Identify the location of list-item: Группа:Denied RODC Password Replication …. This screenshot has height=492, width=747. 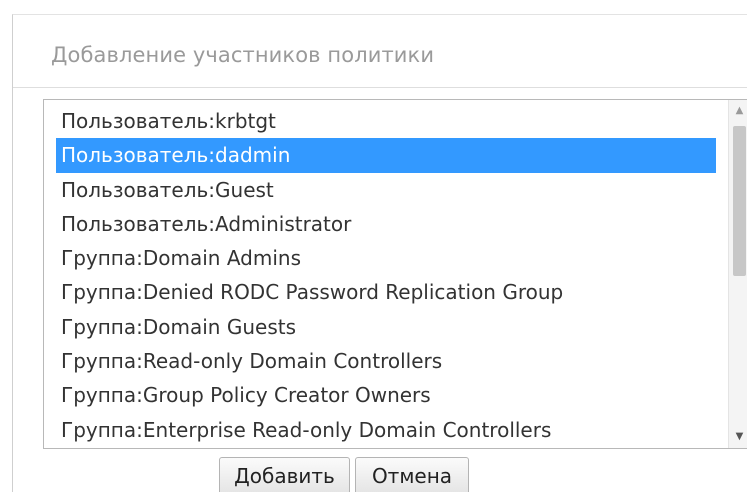
(382, 292).